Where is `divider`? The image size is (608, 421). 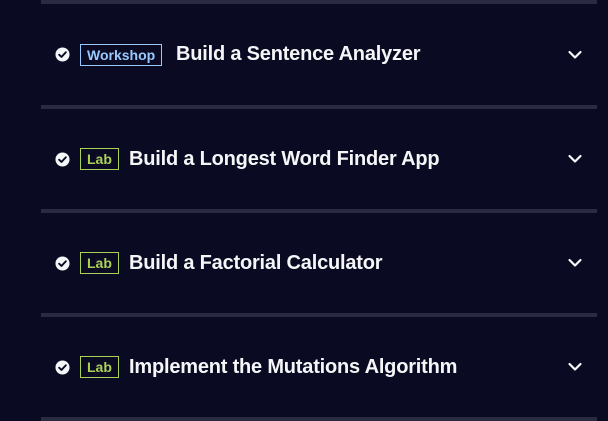 divider is located at coordinates (319, 419).